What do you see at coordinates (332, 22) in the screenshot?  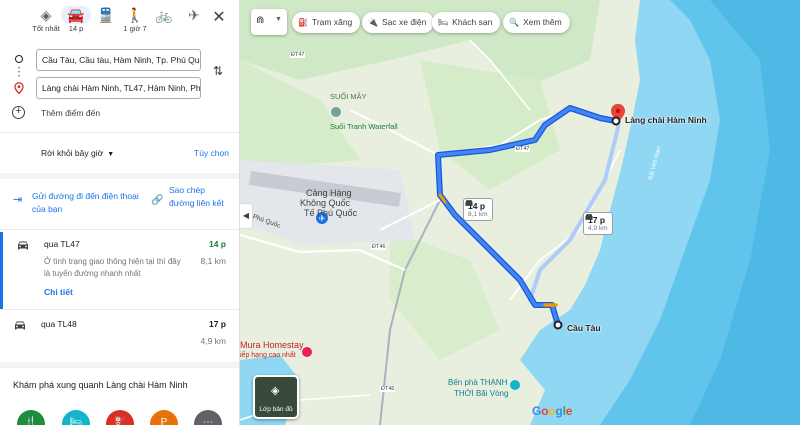 I see `chip-label: Trạm xăng` at bounding box center [332, 22].